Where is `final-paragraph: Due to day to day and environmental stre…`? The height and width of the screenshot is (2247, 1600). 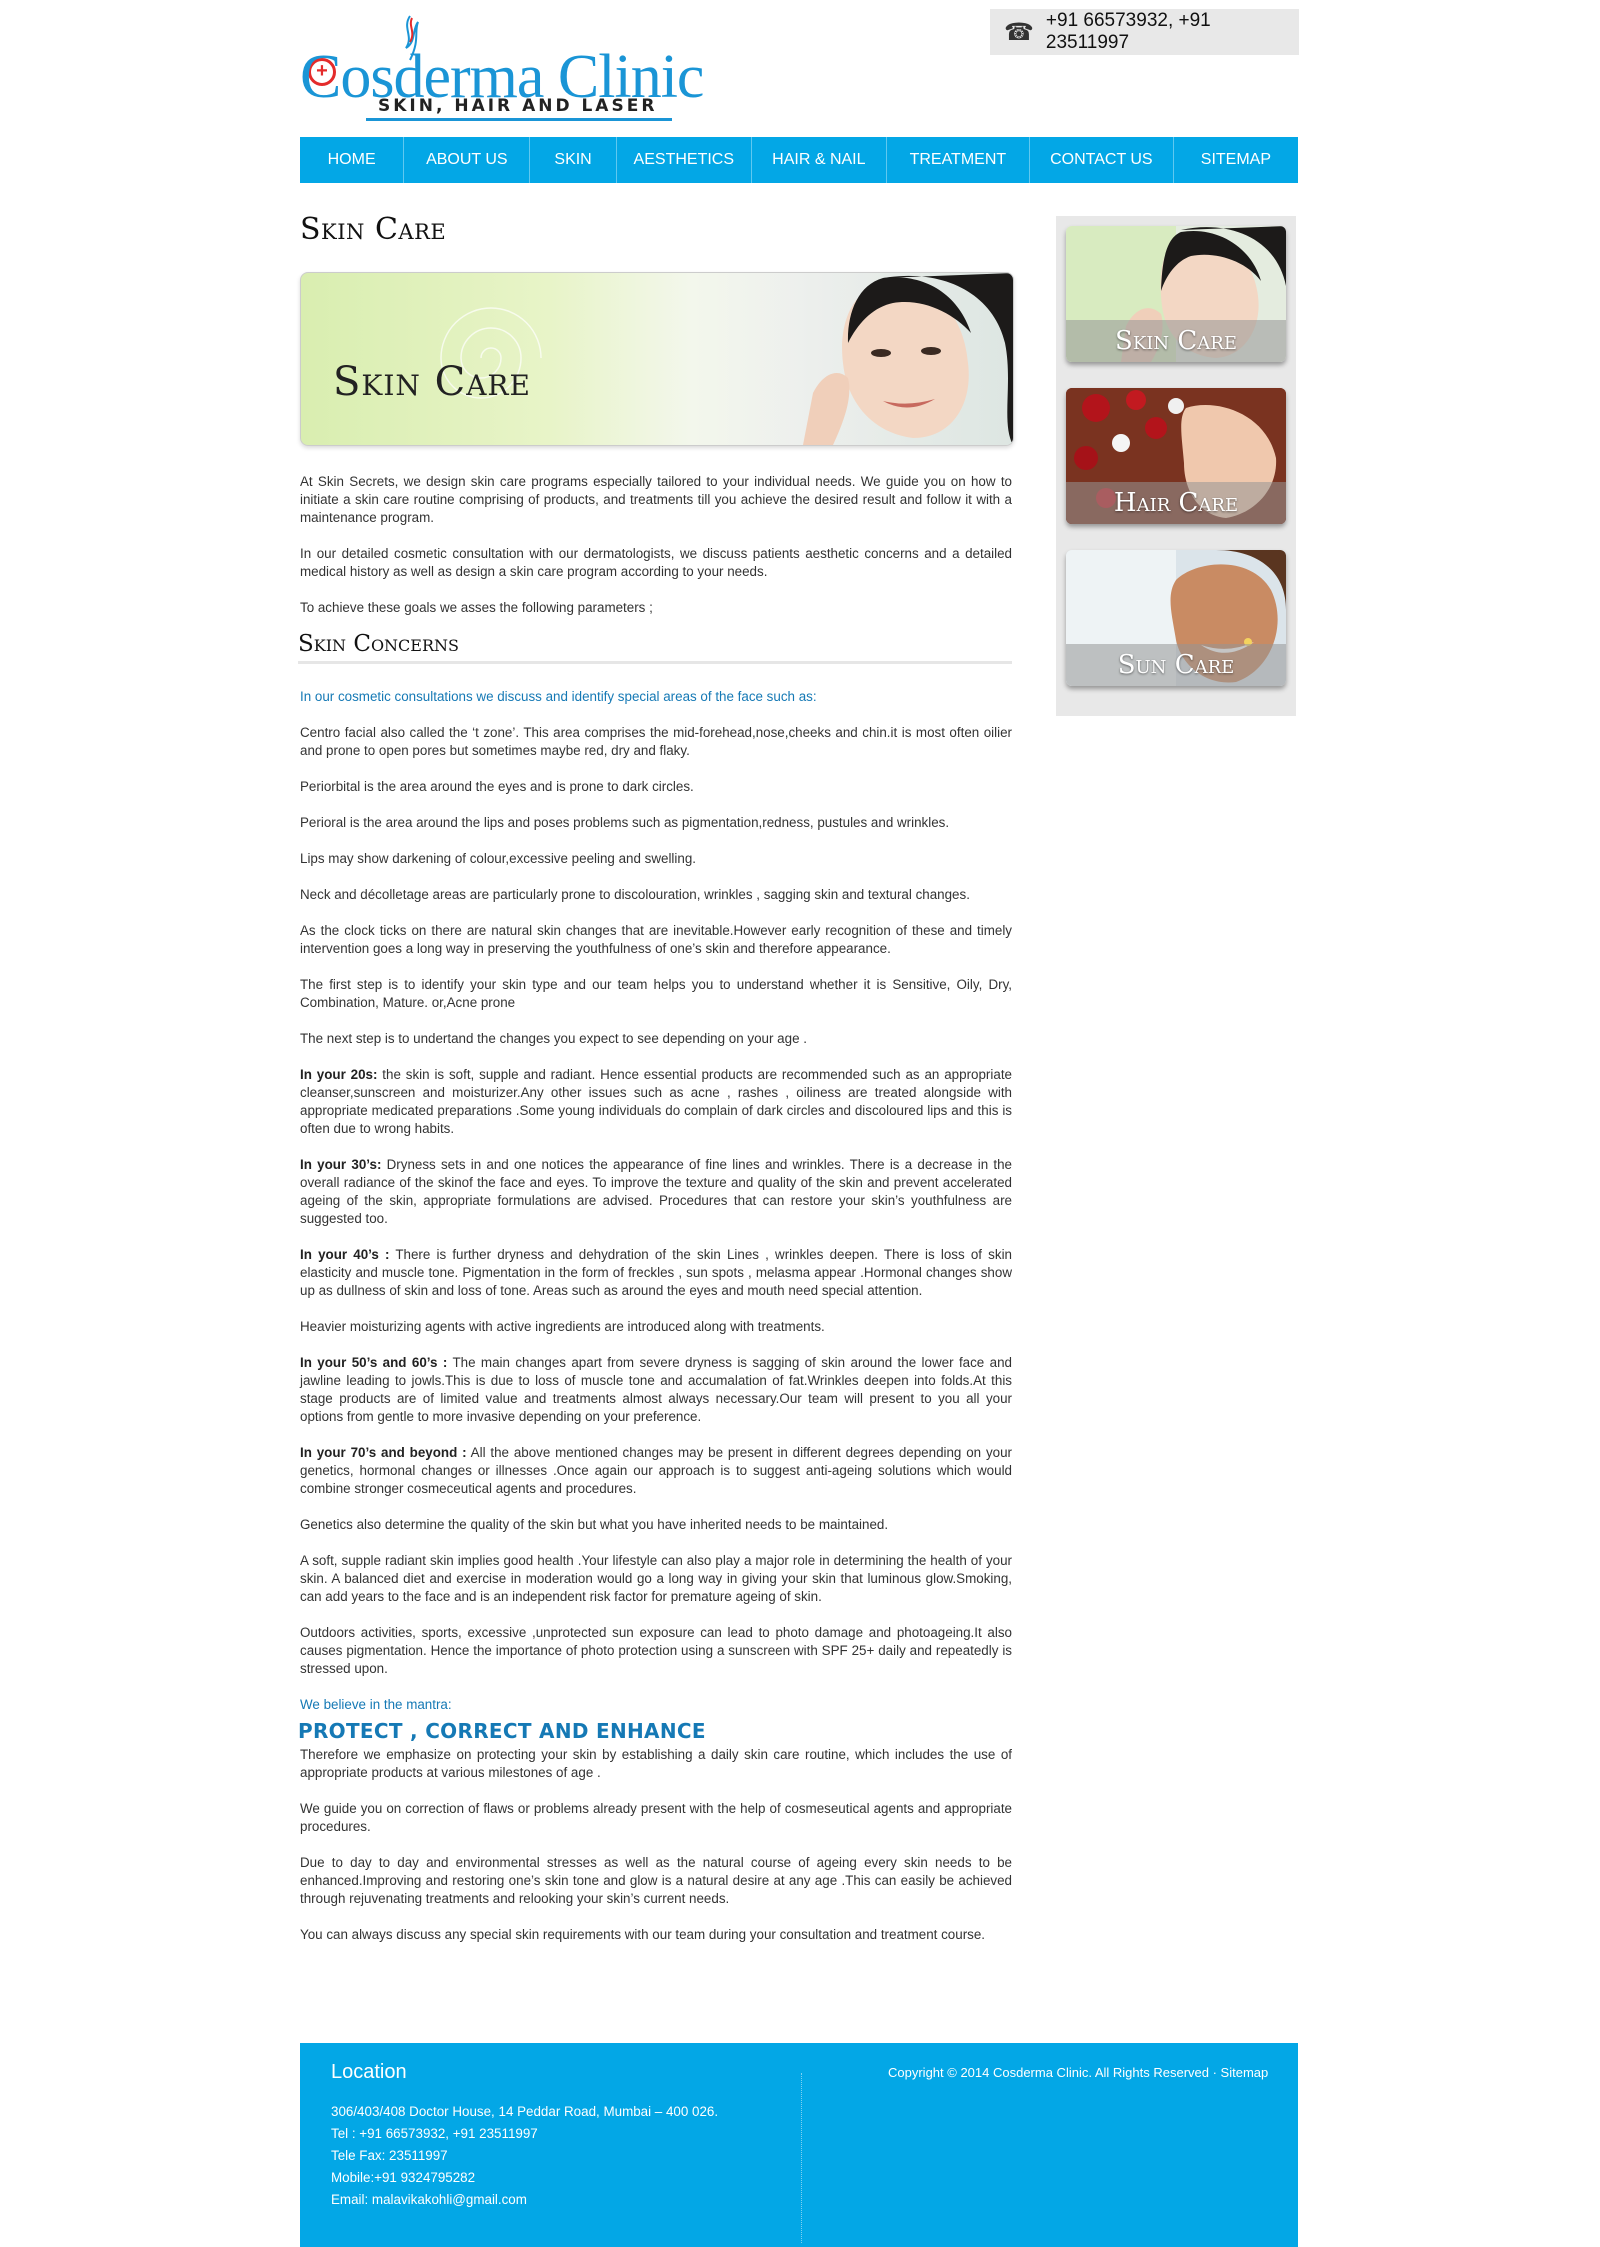 final-paragraph: Due to day to day and environmental stre… is located at coordinates (656, 1880).